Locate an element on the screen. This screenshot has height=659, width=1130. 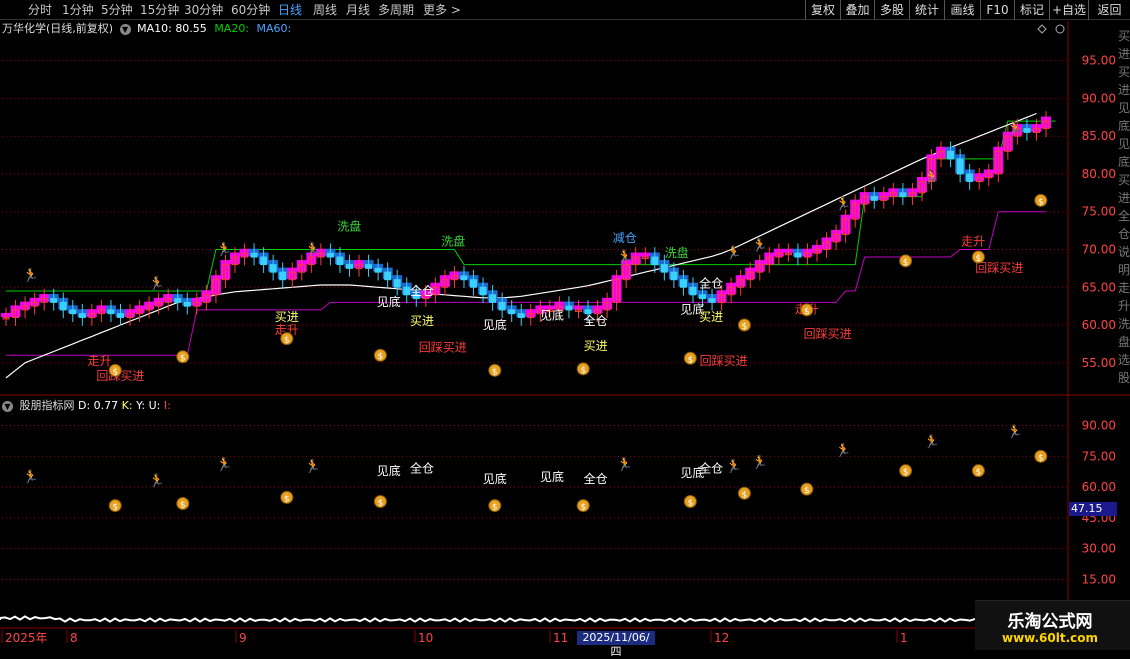
period-tab-8: 月线 is located at coordinates (358, 10).